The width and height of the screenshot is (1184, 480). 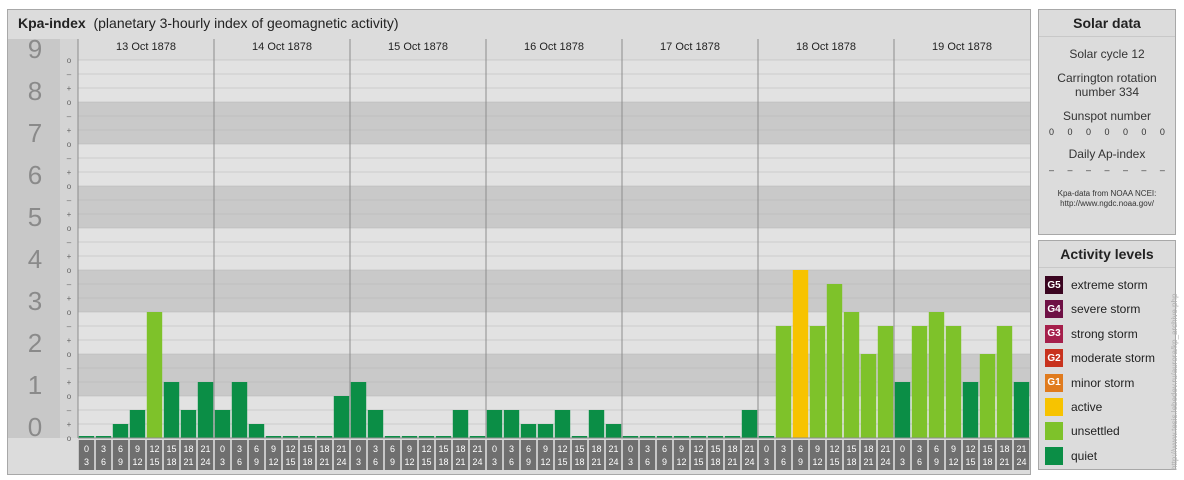 I want to click on day-label: 14 Oct 1878, so click(x=282, y=47).